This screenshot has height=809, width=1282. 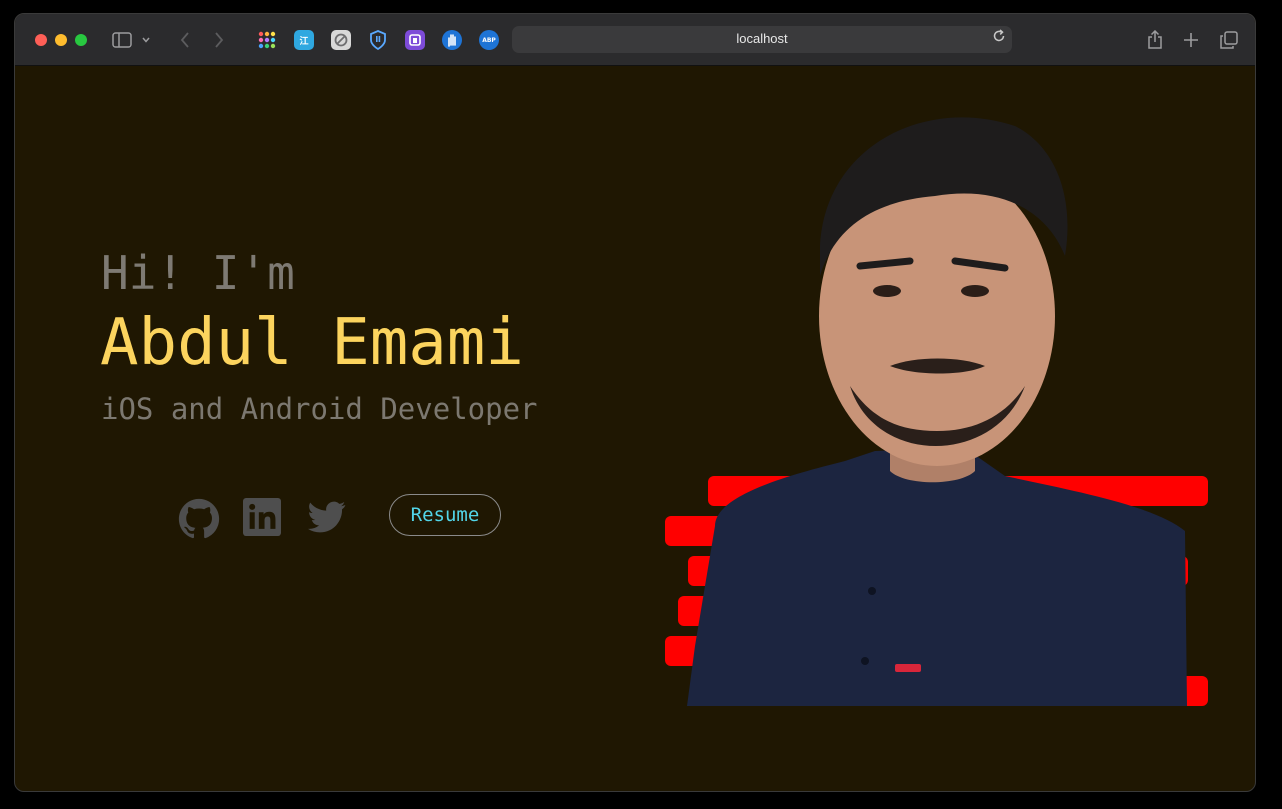 I want to click on new-tab-icon, so click(x=1191, y=40).